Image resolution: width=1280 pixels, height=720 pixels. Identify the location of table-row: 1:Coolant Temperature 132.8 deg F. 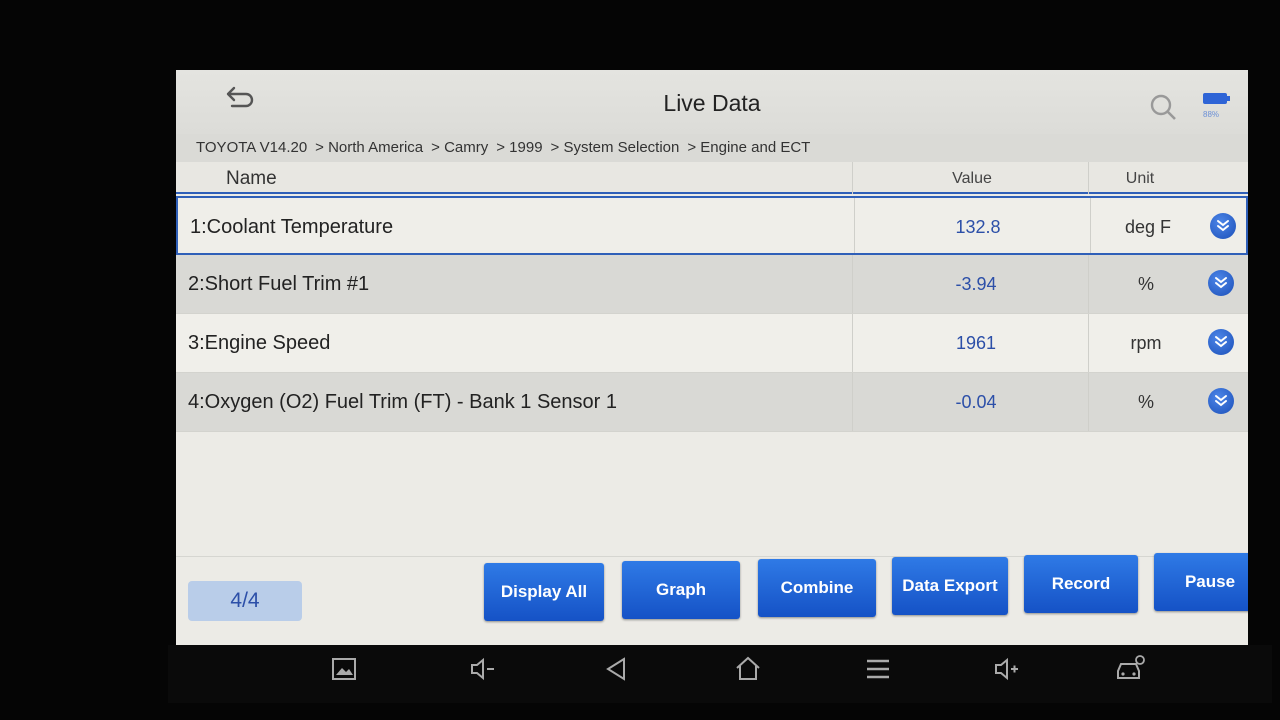
(712, 225).